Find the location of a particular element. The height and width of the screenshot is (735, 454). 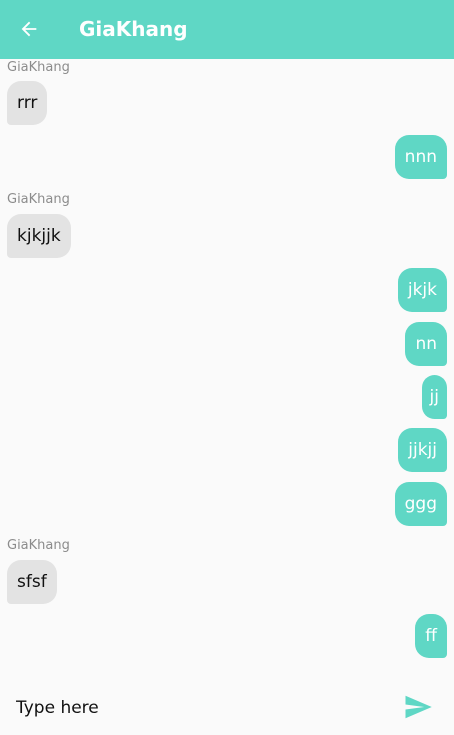

outgoing-message-bubble: nn is located at coordinates (426, 344).